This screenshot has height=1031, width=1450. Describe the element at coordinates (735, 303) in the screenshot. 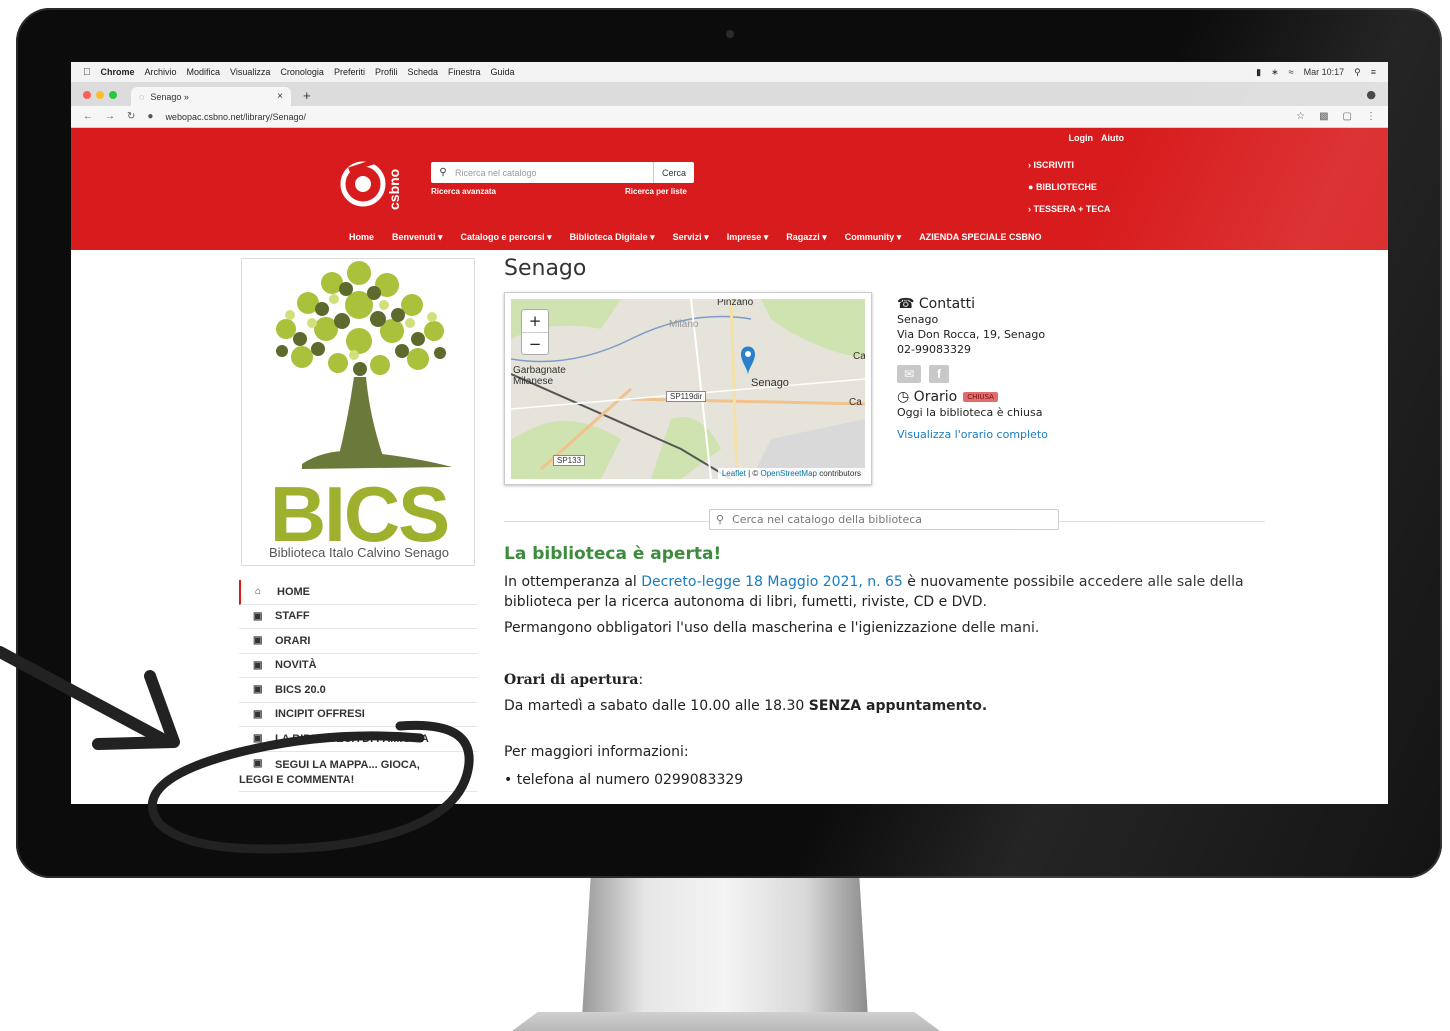

I see `map-label: Pinzano` at that location.